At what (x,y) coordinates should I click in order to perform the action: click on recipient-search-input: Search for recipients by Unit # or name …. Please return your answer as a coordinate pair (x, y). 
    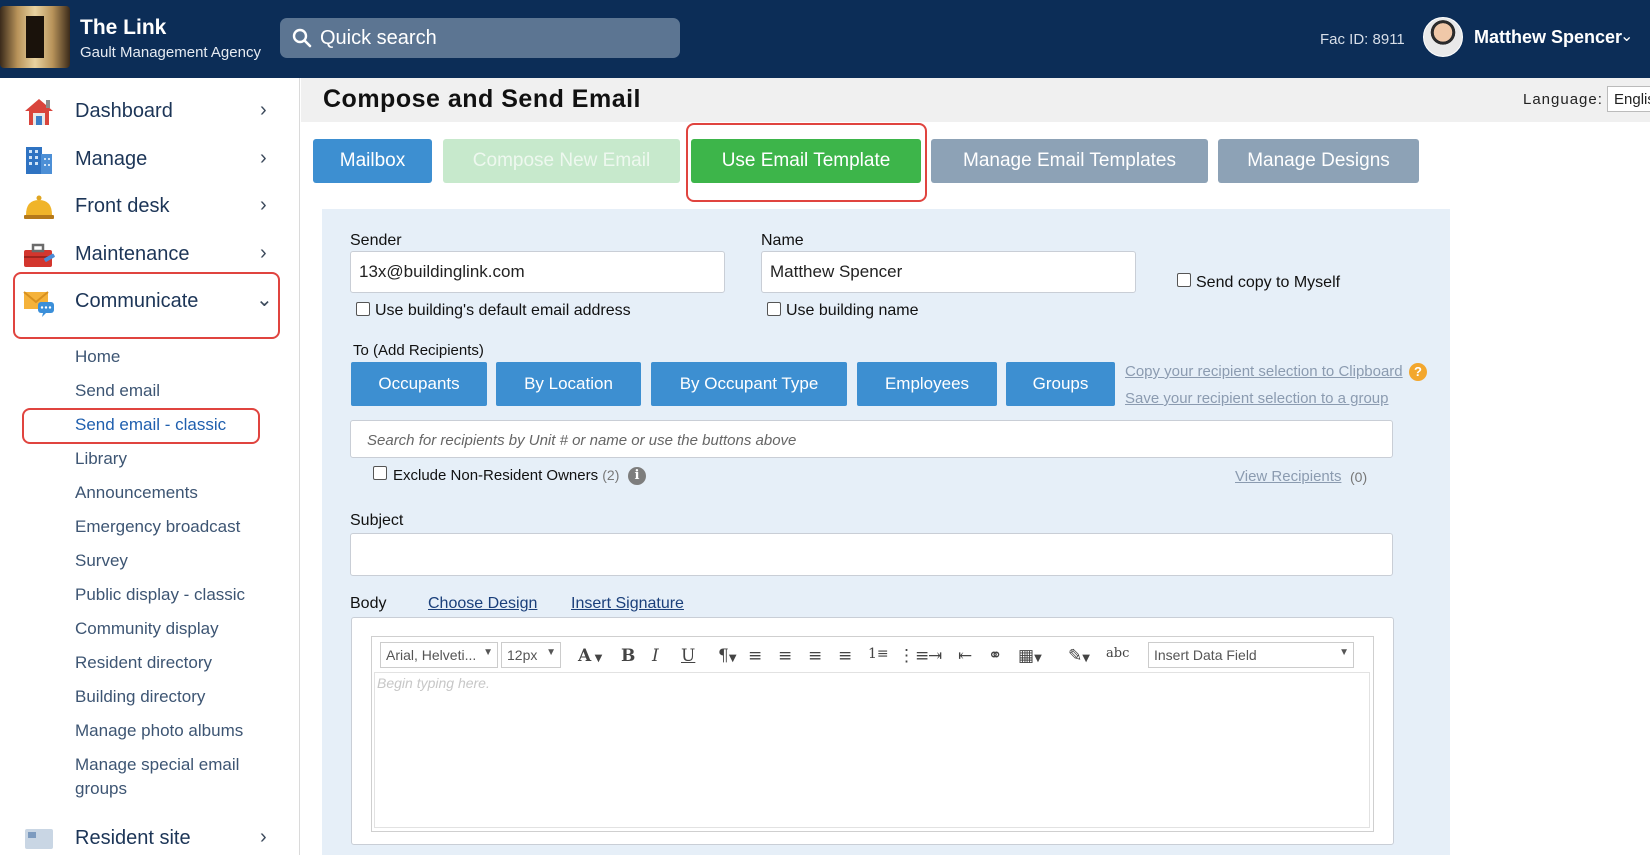
    Looking at the image, I should click on (871, 439).